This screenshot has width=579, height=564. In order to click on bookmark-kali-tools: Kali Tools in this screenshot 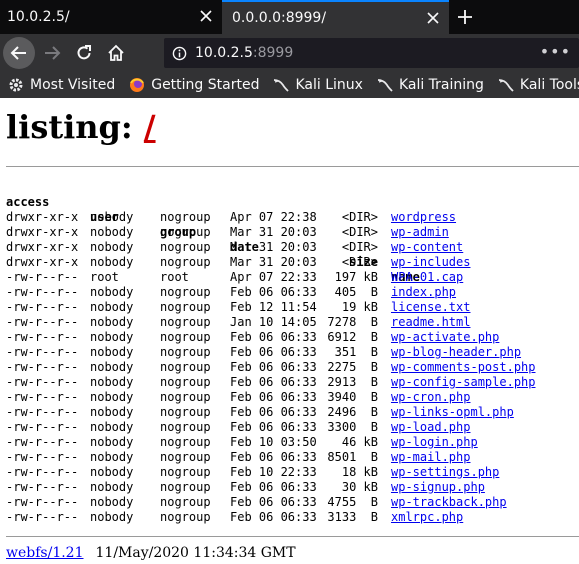, I will do `click(538, 85)`.